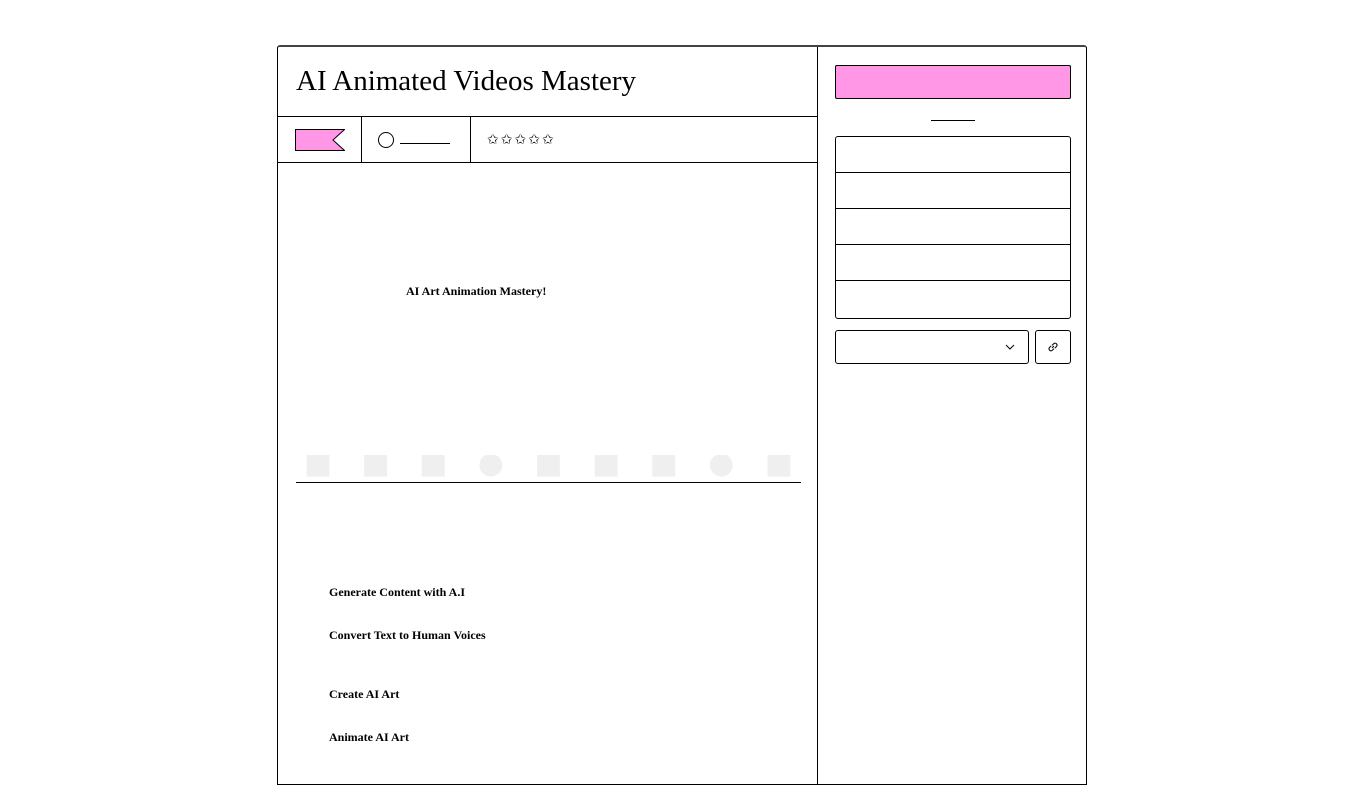  I want to click on link-icon, so click(1053, 347).